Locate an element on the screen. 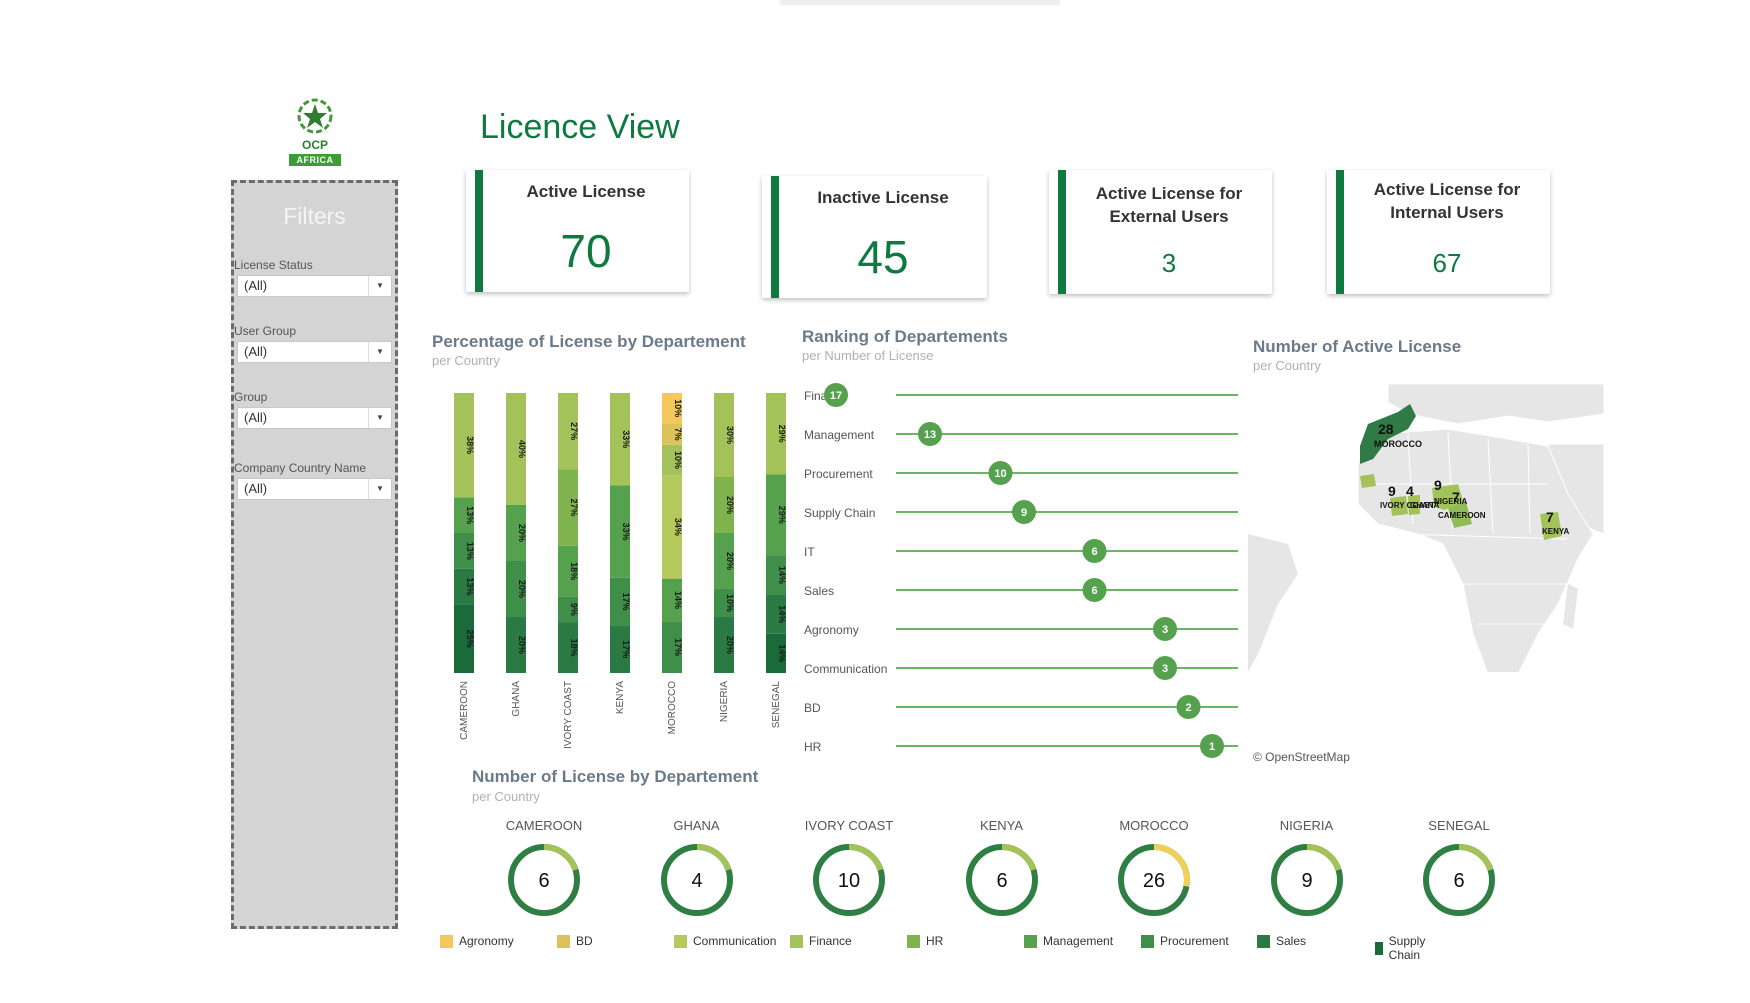 Image resolution: width=1750 pixels, height=1003 pixels. num-chart-title: Number of License by Departement is located at coordinates (615, 776).